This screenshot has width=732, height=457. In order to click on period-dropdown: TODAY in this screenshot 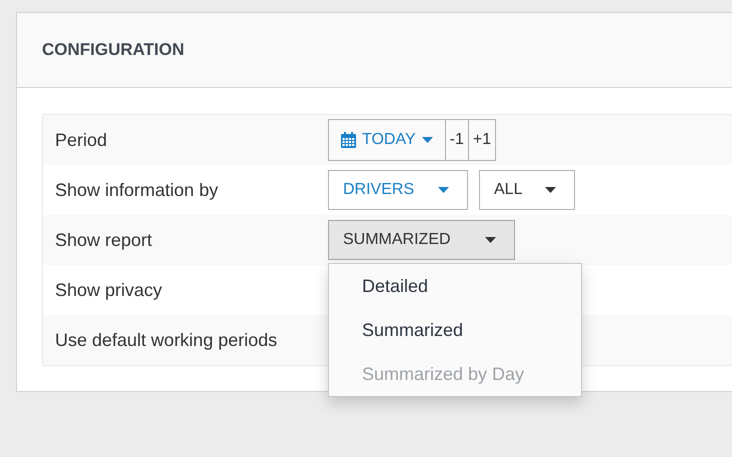, I will do `click(387, 140)`.